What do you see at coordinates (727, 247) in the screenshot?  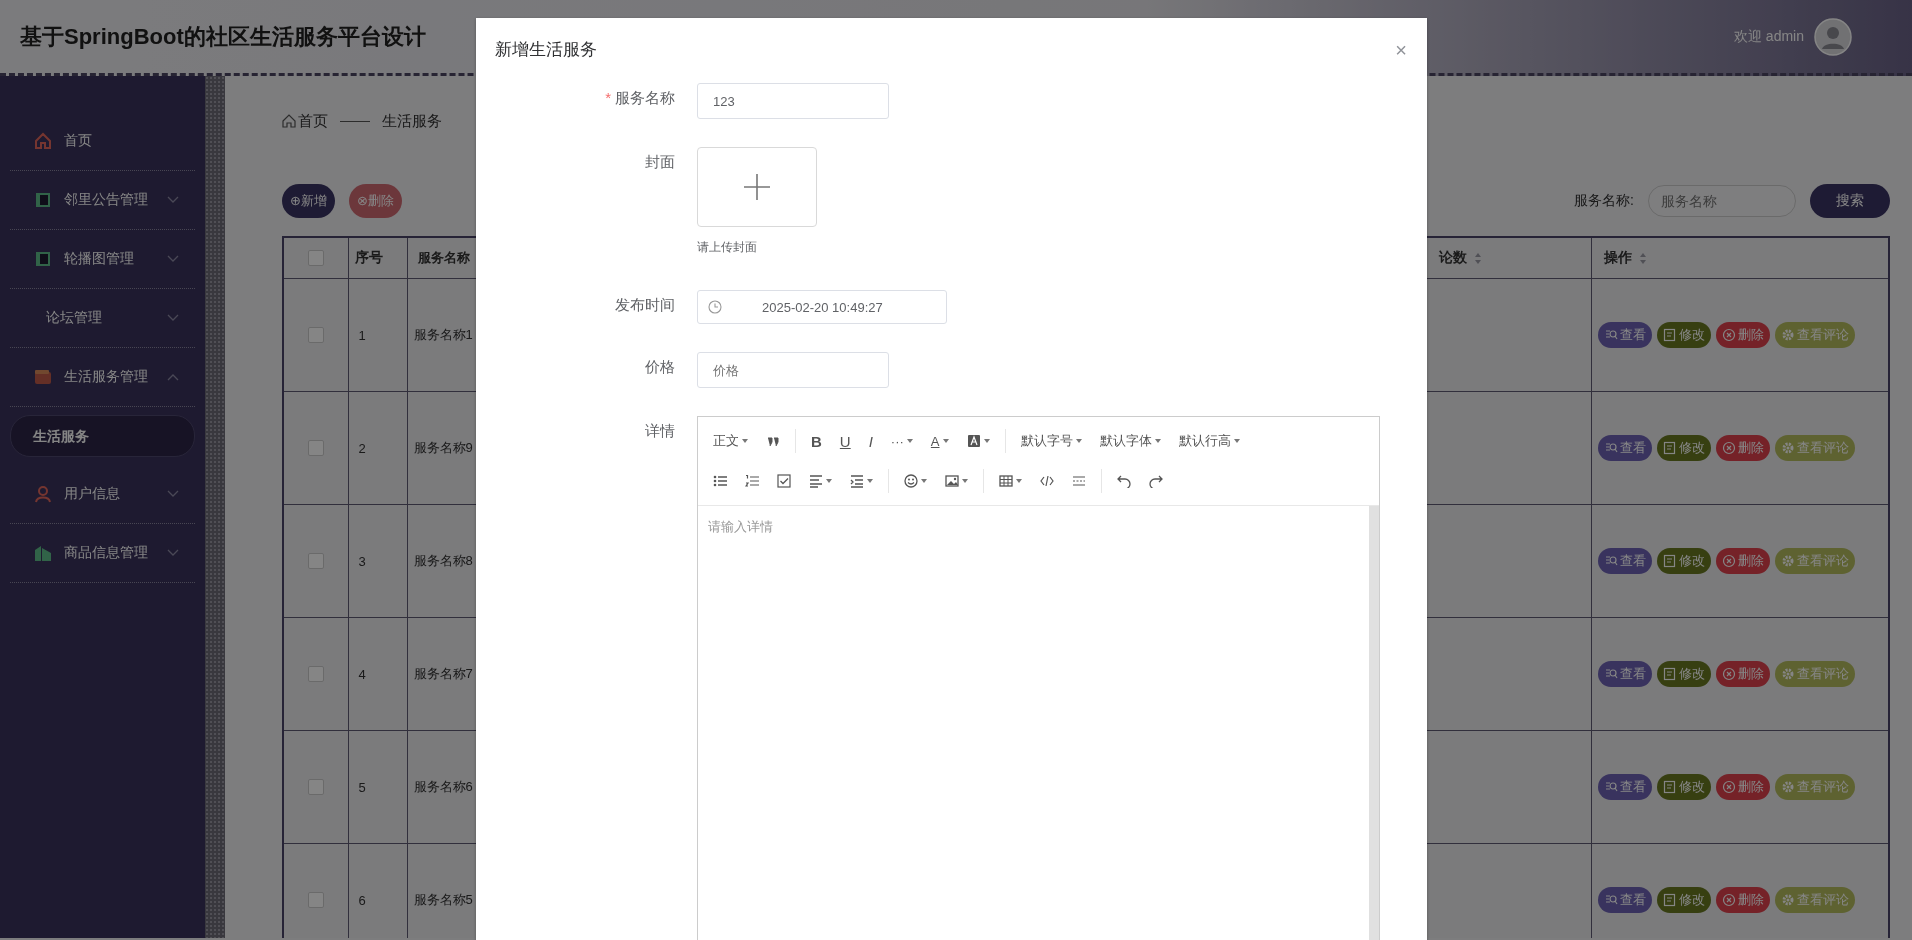 I see `upload-hint: 请上传封面` at bounding box center [727, 247].